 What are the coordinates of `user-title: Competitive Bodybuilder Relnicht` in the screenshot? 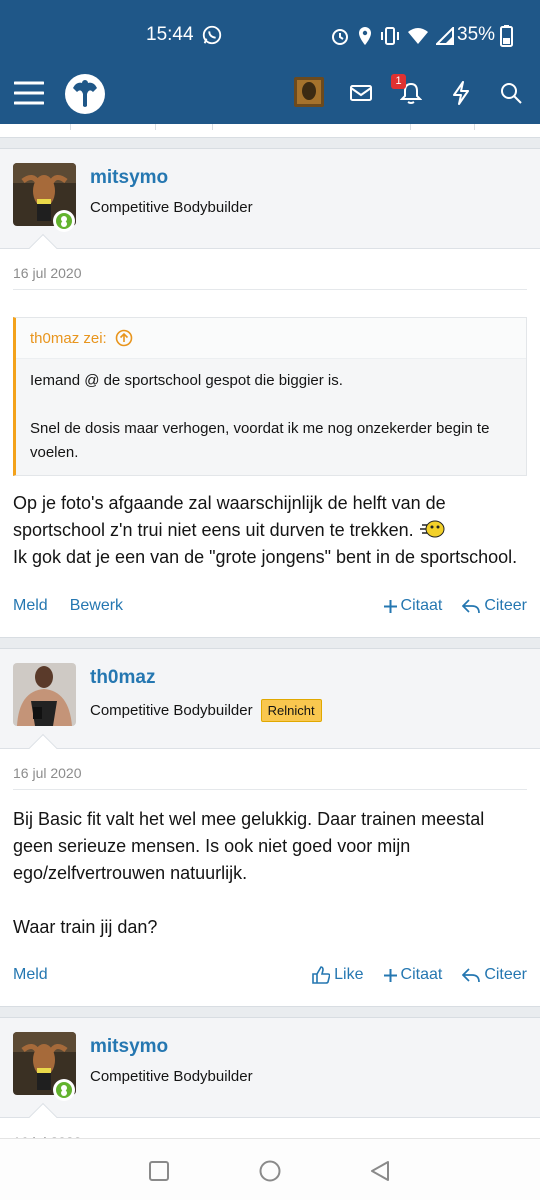 It's located at (206, 710).